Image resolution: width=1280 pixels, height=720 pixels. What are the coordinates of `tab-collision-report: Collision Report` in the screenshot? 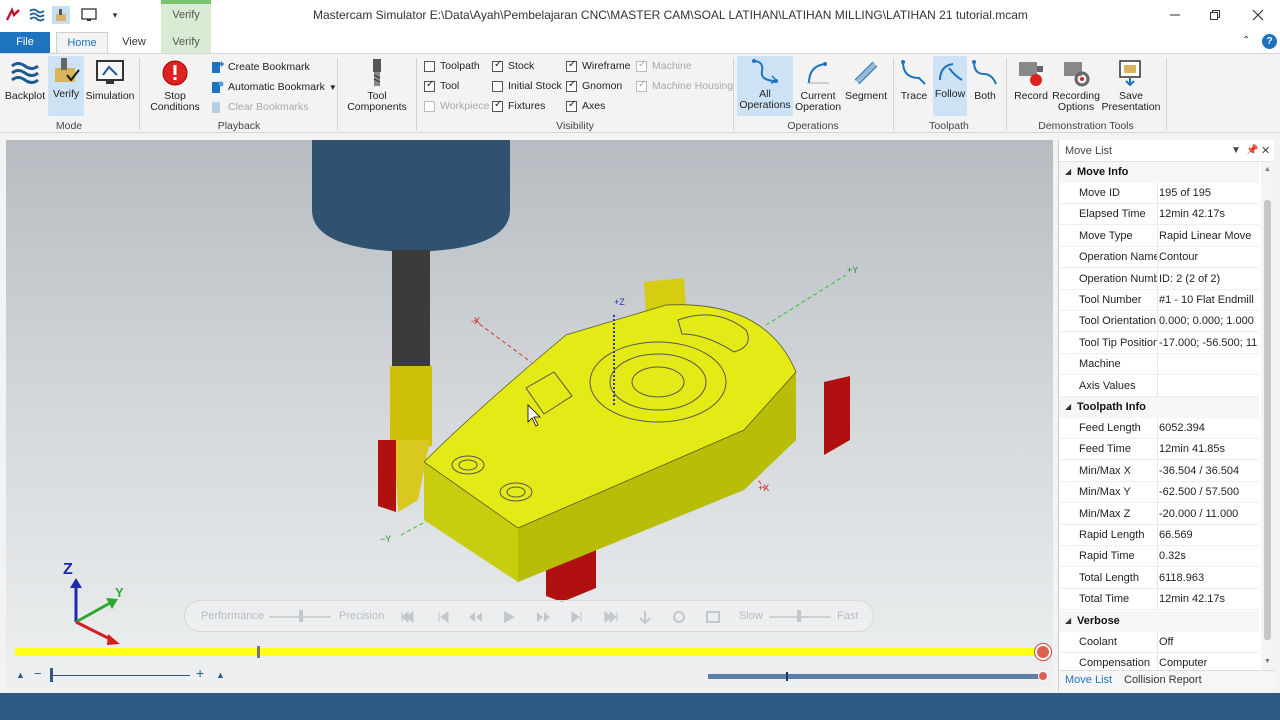 It's located at (1163, 680).